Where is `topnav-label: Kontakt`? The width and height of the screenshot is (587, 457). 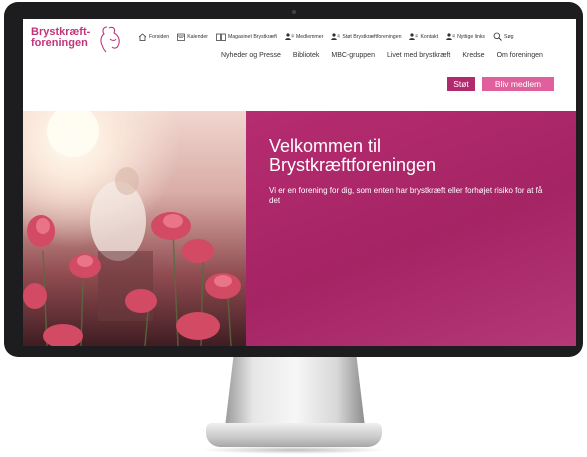 topnav-label: Kontakt is located at coordinates (429, 36).